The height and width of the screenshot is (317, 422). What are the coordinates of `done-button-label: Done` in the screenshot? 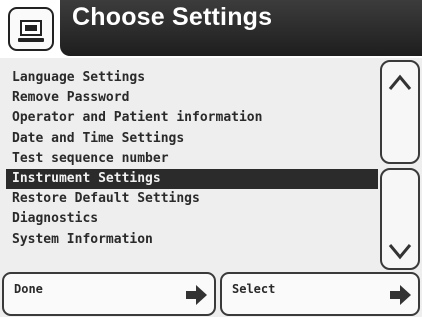 It's located at (28, 289).